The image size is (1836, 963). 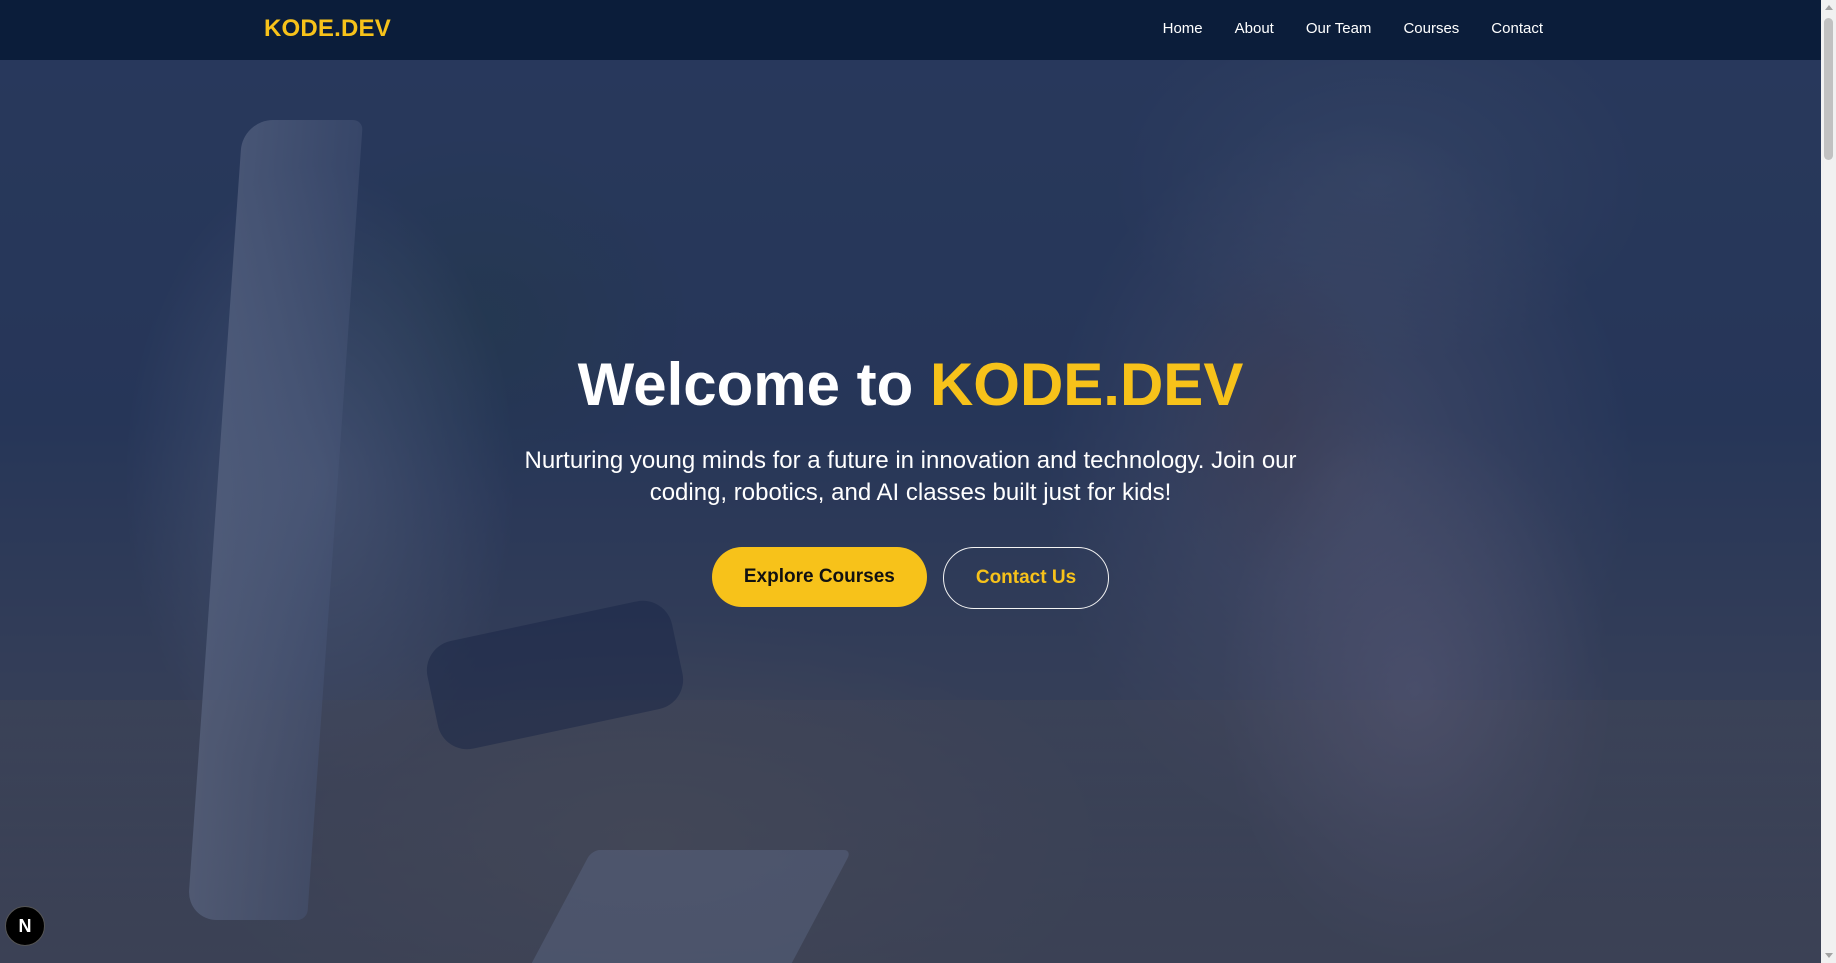 I want to click on vertical-scrollbar, so click(x=1828, y=481).